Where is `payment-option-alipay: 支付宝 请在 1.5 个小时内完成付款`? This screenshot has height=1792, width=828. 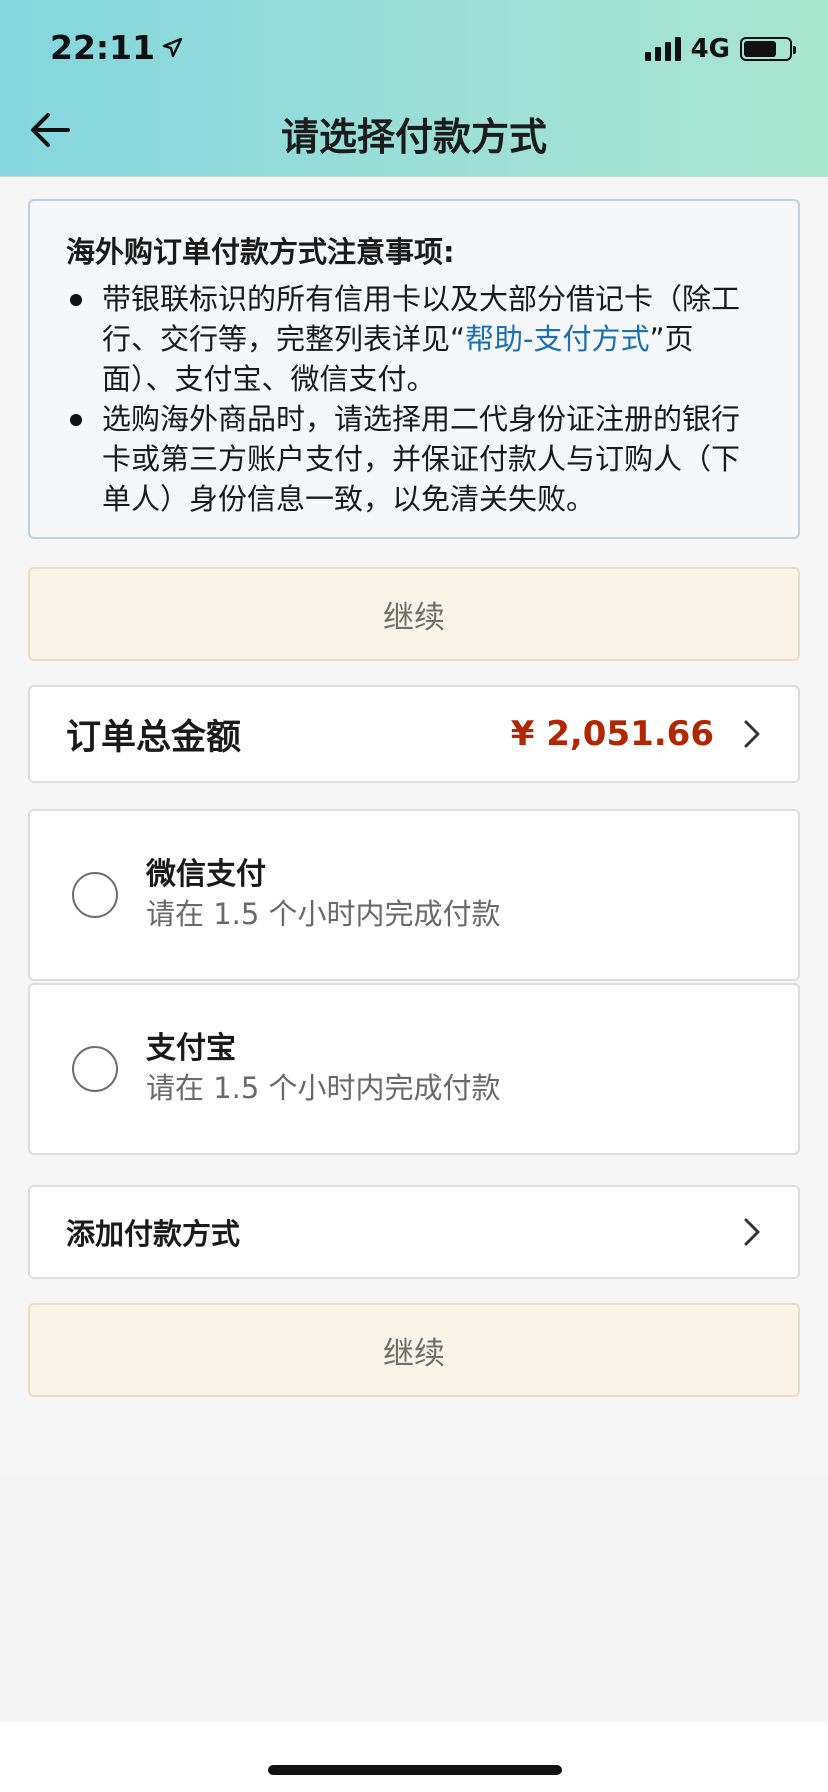
payment-option-alipay: 支付宝 请在 1.5 个小时内完成付款 is located at coordinates (414, 1069).